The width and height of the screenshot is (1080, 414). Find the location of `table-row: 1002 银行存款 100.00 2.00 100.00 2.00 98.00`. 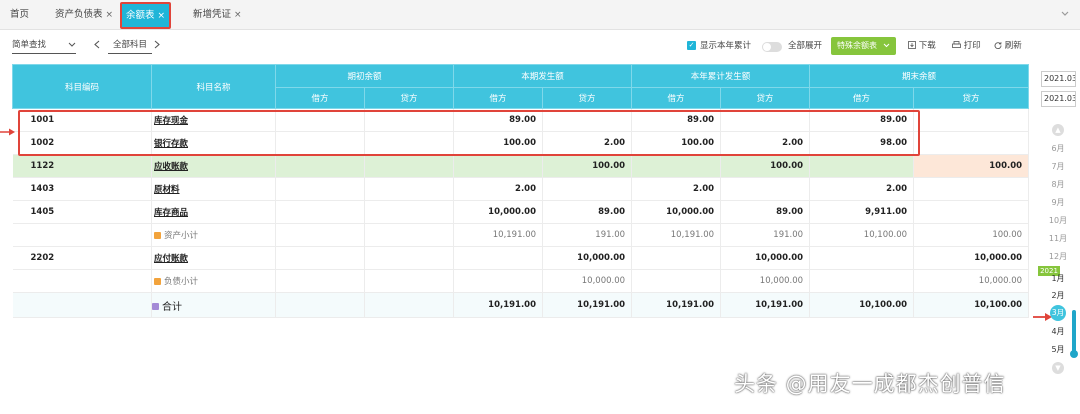

table-row: 1002 银行存款 100.00 2.00 100.00 2.00 98.00 is located at coordinates (521, 143).